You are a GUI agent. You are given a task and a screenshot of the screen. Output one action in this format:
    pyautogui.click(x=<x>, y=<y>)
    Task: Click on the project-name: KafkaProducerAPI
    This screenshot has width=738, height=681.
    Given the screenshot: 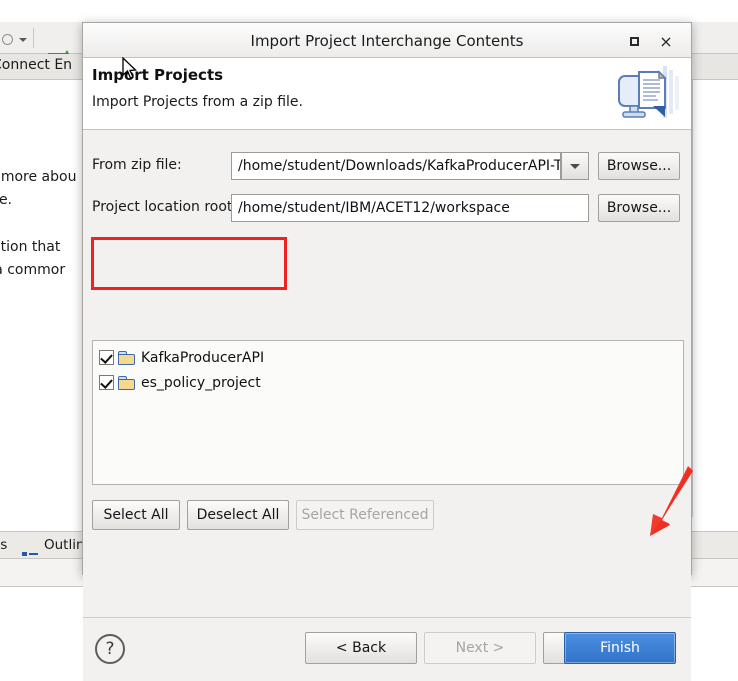 What is the action you would take?
    pyautogui.click(x=202, y=358)
    